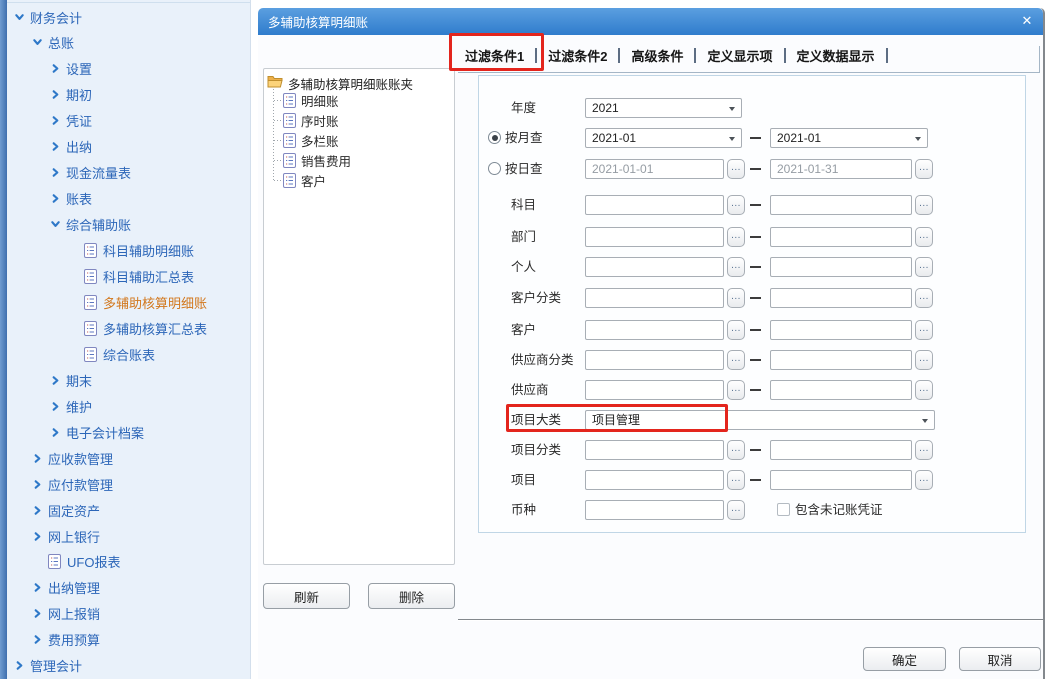 Image resolution: width=1051 pixels, height=679 pixels. What do you see at coordinates (125, 17) in the screenshot?
I see `sidebar-item: 财务会计` at bounding box center [125, 17].